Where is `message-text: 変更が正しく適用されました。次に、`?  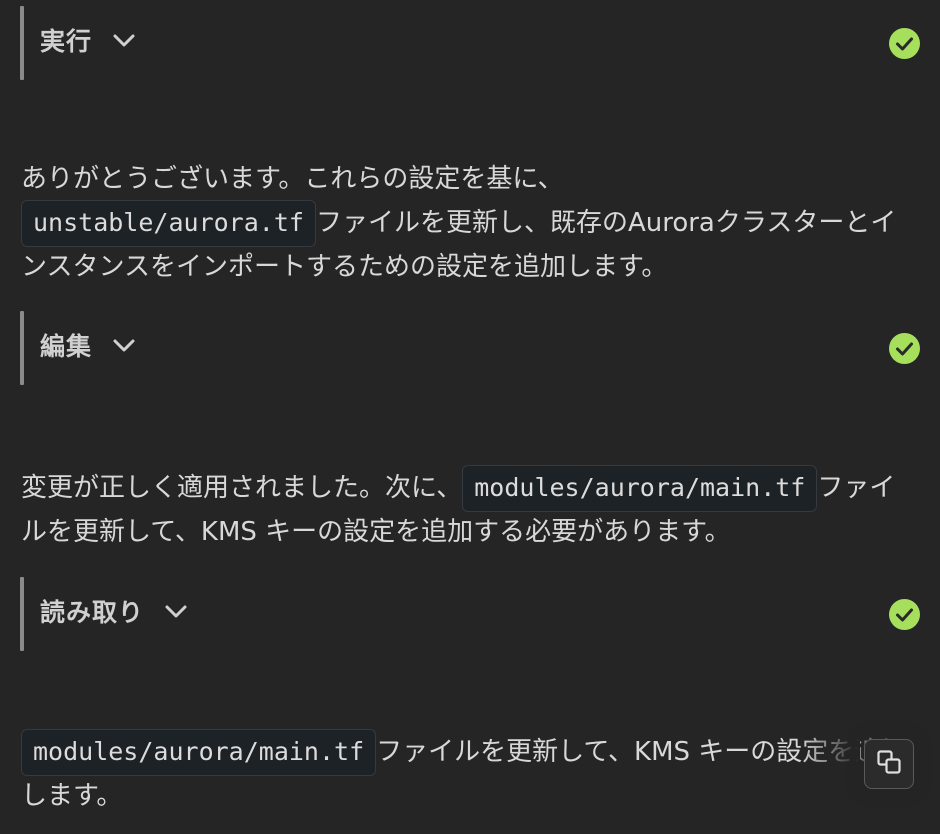 message-text: 変更が正しく適用されました。次に、 is located at coordinates (242, 488).